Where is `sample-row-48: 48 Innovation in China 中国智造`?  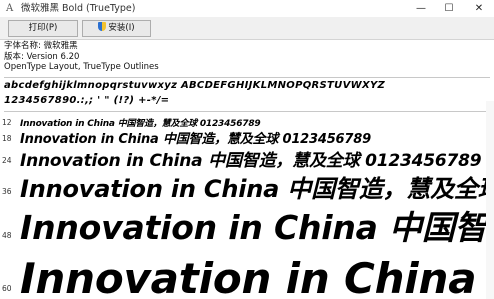
sample-row-48: 48 Innovation in China 中国智造 is located at coordinates (247, 225).